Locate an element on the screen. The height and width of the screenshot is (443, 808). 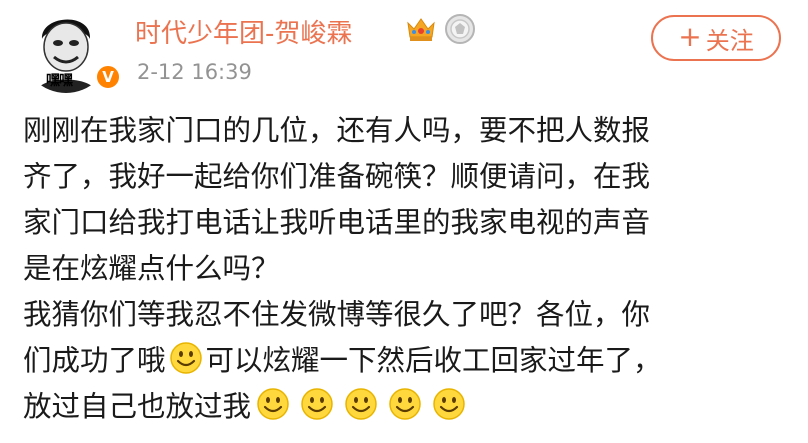
author-name: 时代少年团-贺峻霖 is located at coordinates (243, 31).